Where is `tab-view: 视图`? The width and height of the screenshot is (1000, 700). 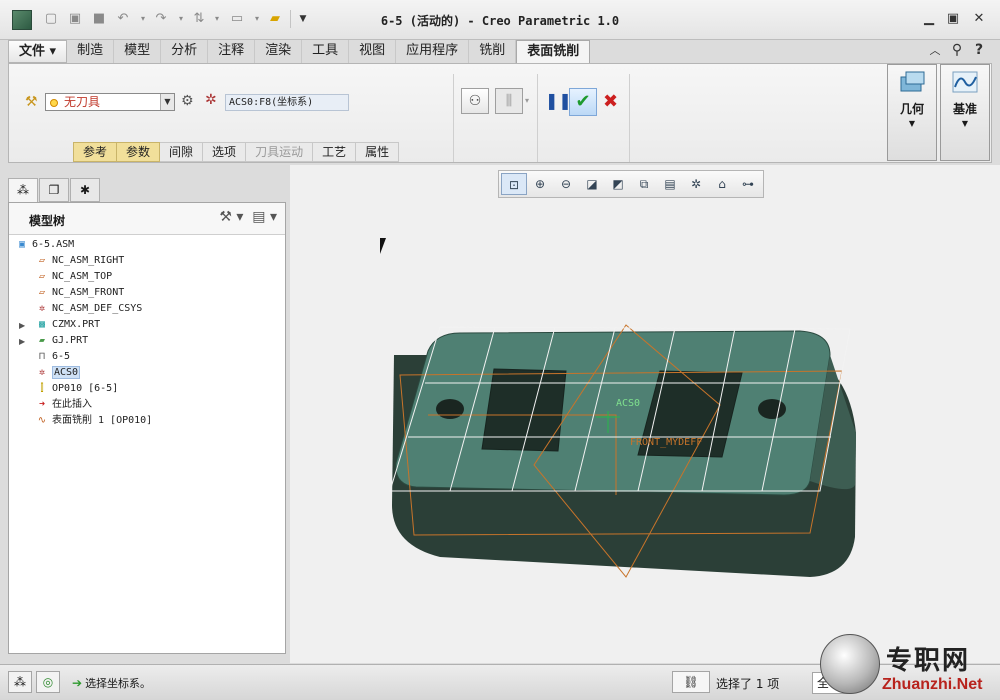 tab-view: 视图 is located at coordinates (373, 51).